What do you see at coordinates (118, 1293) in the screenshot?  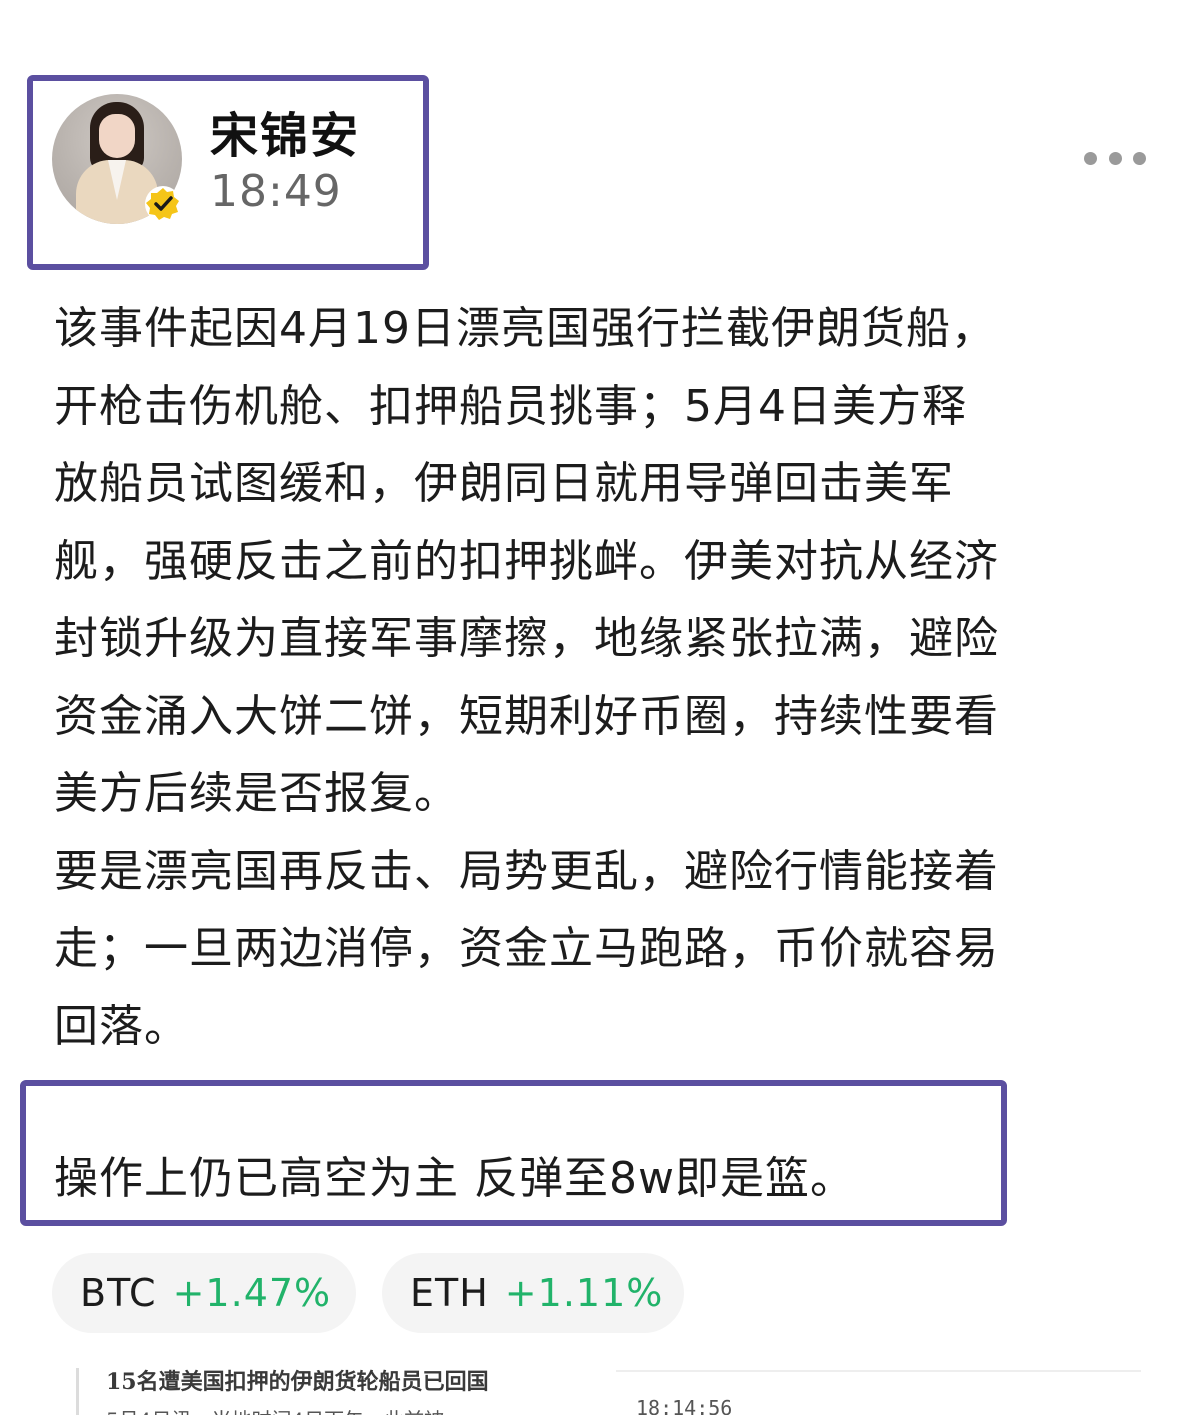 I see `ticker-symbol: BTC` at bounding box center [118, 1293].